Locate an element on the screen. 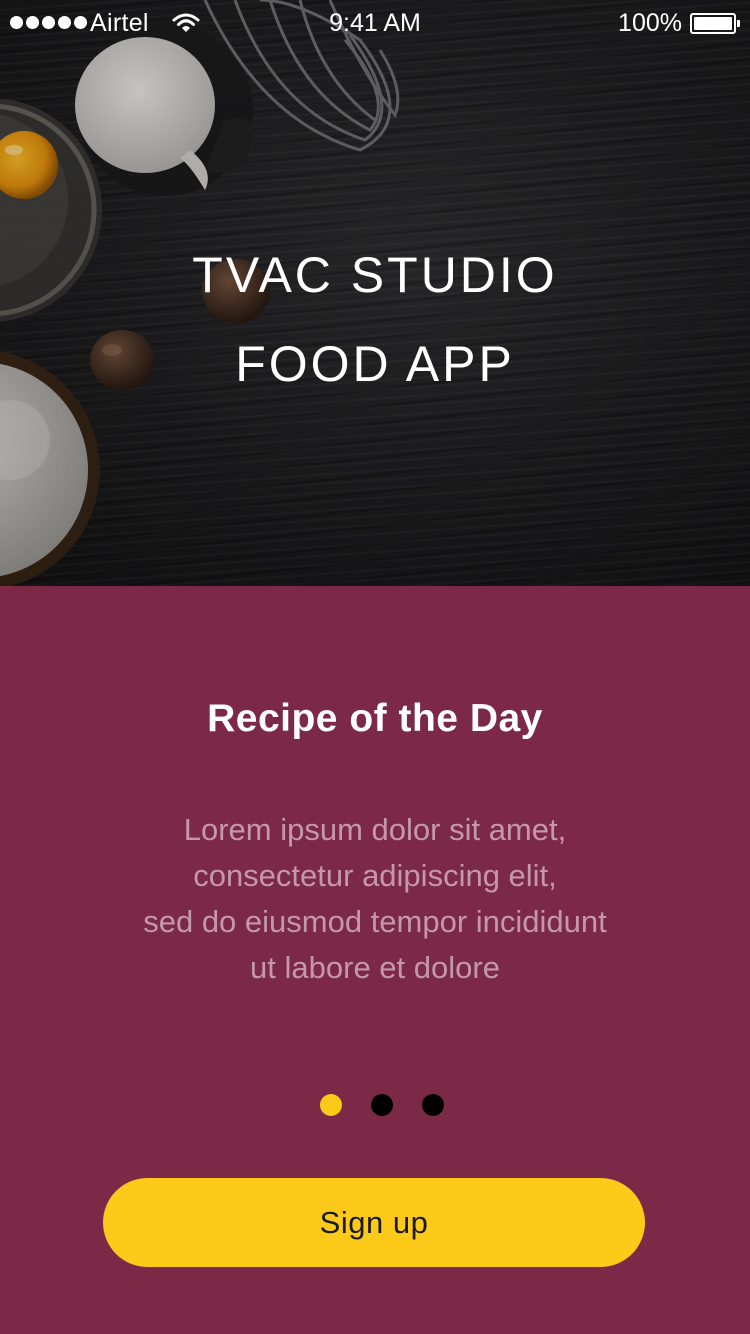  battery-percentage: 100% is located at coordinates (650, 23).